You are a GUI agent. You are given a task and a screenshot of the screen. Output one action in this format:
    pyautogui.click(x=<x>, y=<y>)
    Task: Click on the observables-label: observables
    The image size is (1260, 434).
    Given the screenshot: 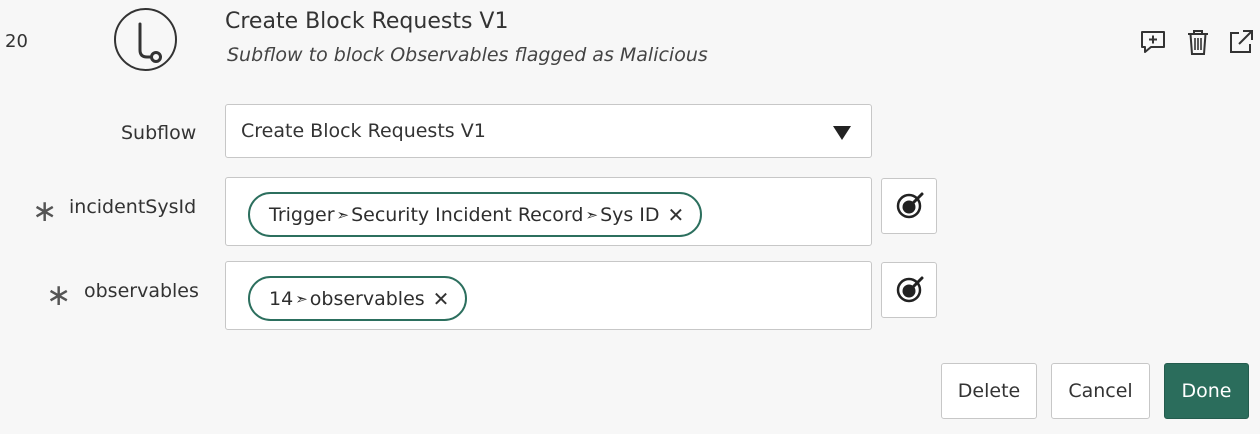 What is the action you would take?
    pyautogui.click(x=141, y=291)
    